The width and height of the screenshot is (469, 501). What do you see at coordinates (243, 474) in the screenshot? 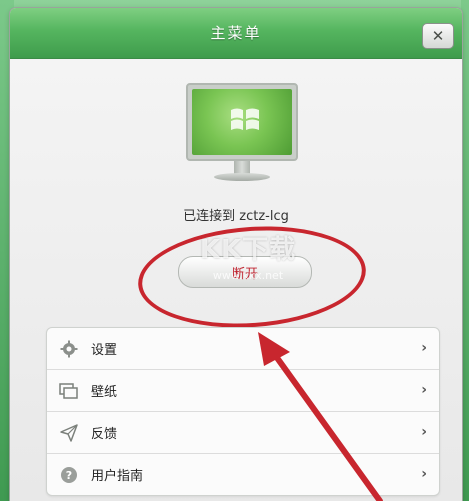
I see `menu-item-user-guide: ? 用户指南 ›` at bounding box center [243, 474].